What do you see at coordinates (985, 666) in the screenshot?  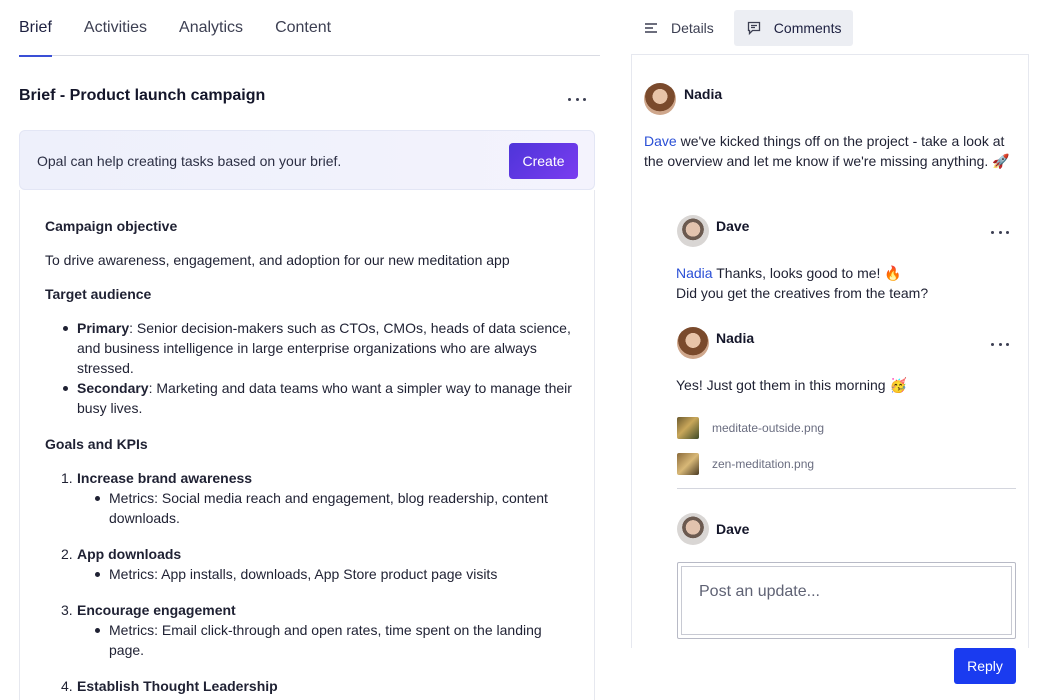 I see `reply-button: Reply` at bounding box center [985, 666].